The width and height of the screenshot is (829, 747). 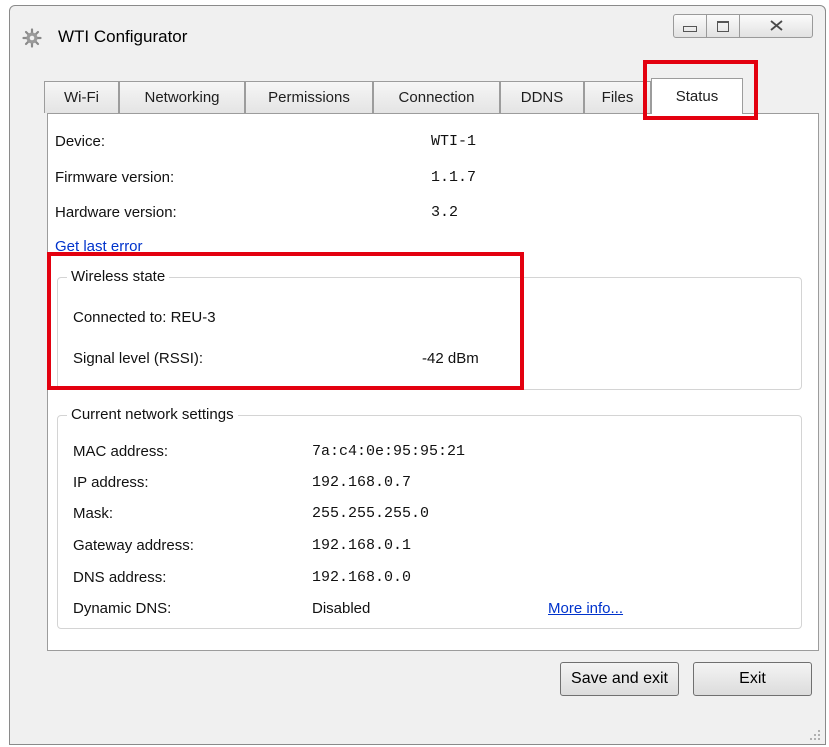 I want to click on tab-connection: Connection, so click(x=436, y=97).